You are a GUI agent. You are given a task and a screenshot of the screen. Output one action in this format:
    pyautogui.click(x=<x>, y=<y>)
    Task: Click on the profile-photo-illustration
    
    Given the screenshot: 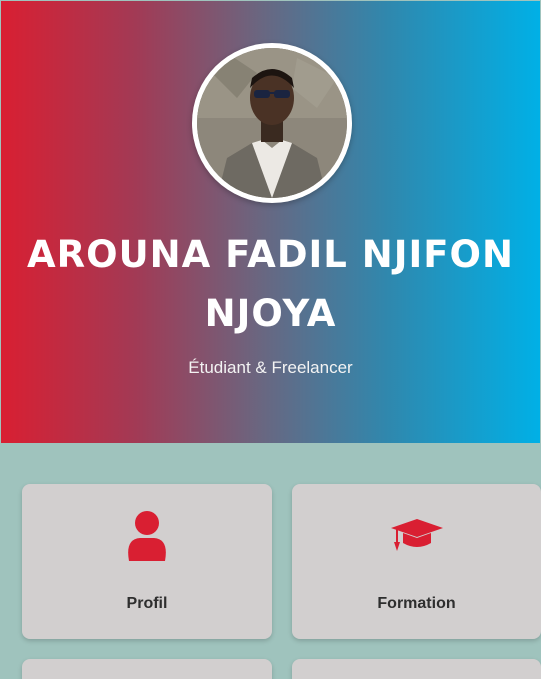 What is the action you would take?
    pyautogui.click(x=272, y=123)
    